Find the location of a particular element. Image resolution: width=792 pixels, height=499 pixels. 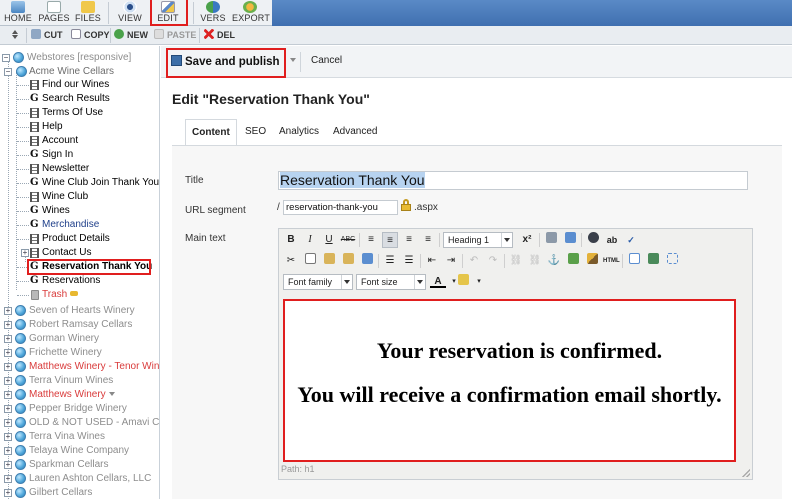

url-segment-input: reservation-thank-you is located at coordinates (340, 207).